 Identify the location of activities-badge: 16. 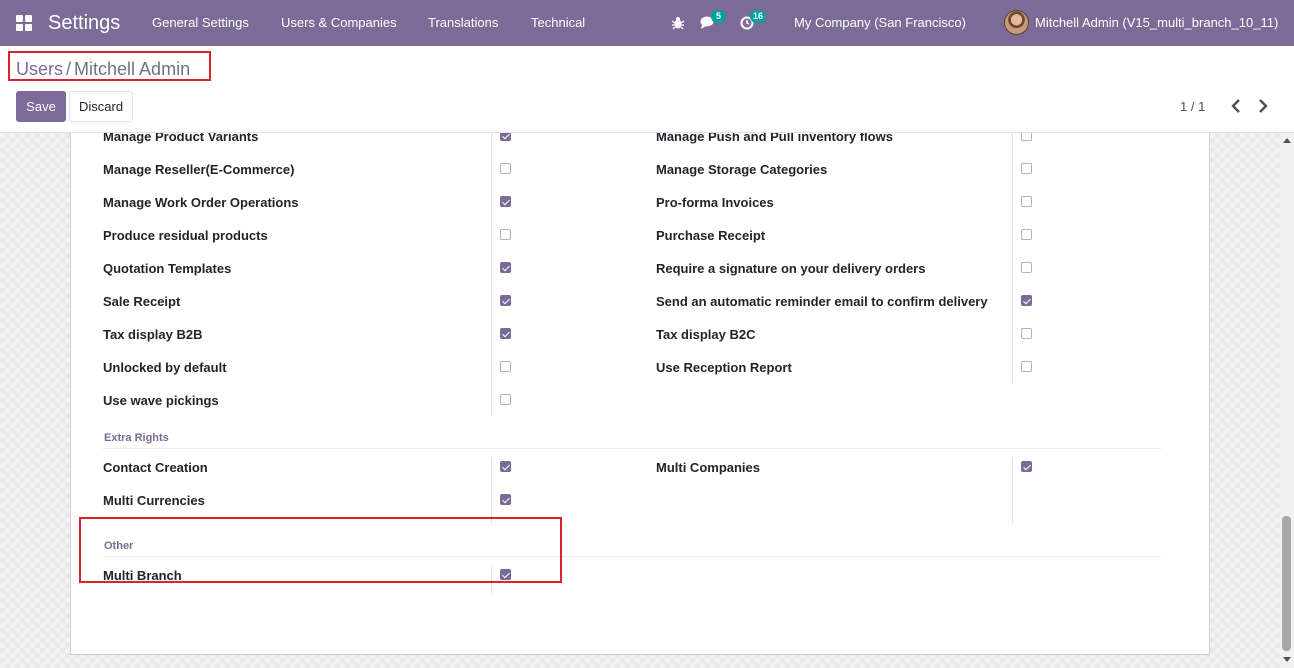
(758, 16).